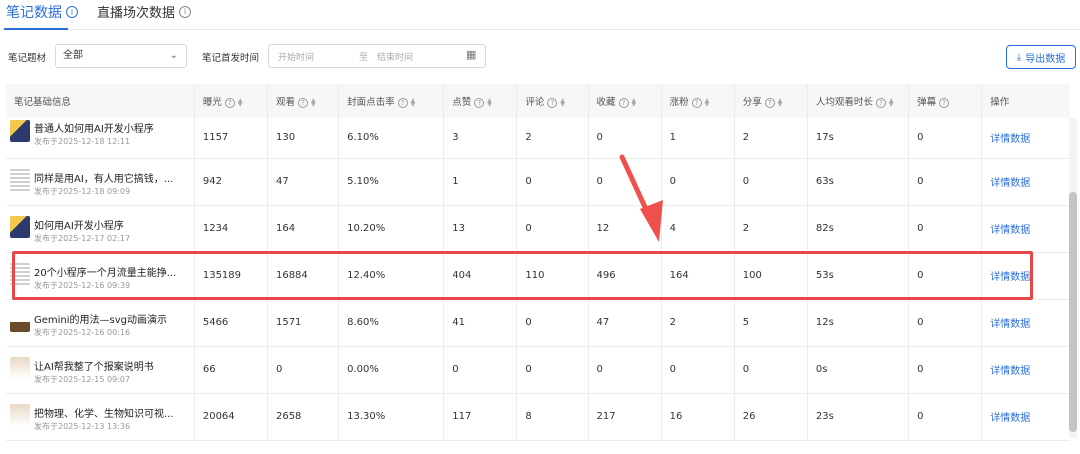 The height and width of the screenshot is (454, 1080). I want to click on note-info-cell: 普通人如何用AI开发小程序 发布于2025-12-18 12:11, so click(100, 138).